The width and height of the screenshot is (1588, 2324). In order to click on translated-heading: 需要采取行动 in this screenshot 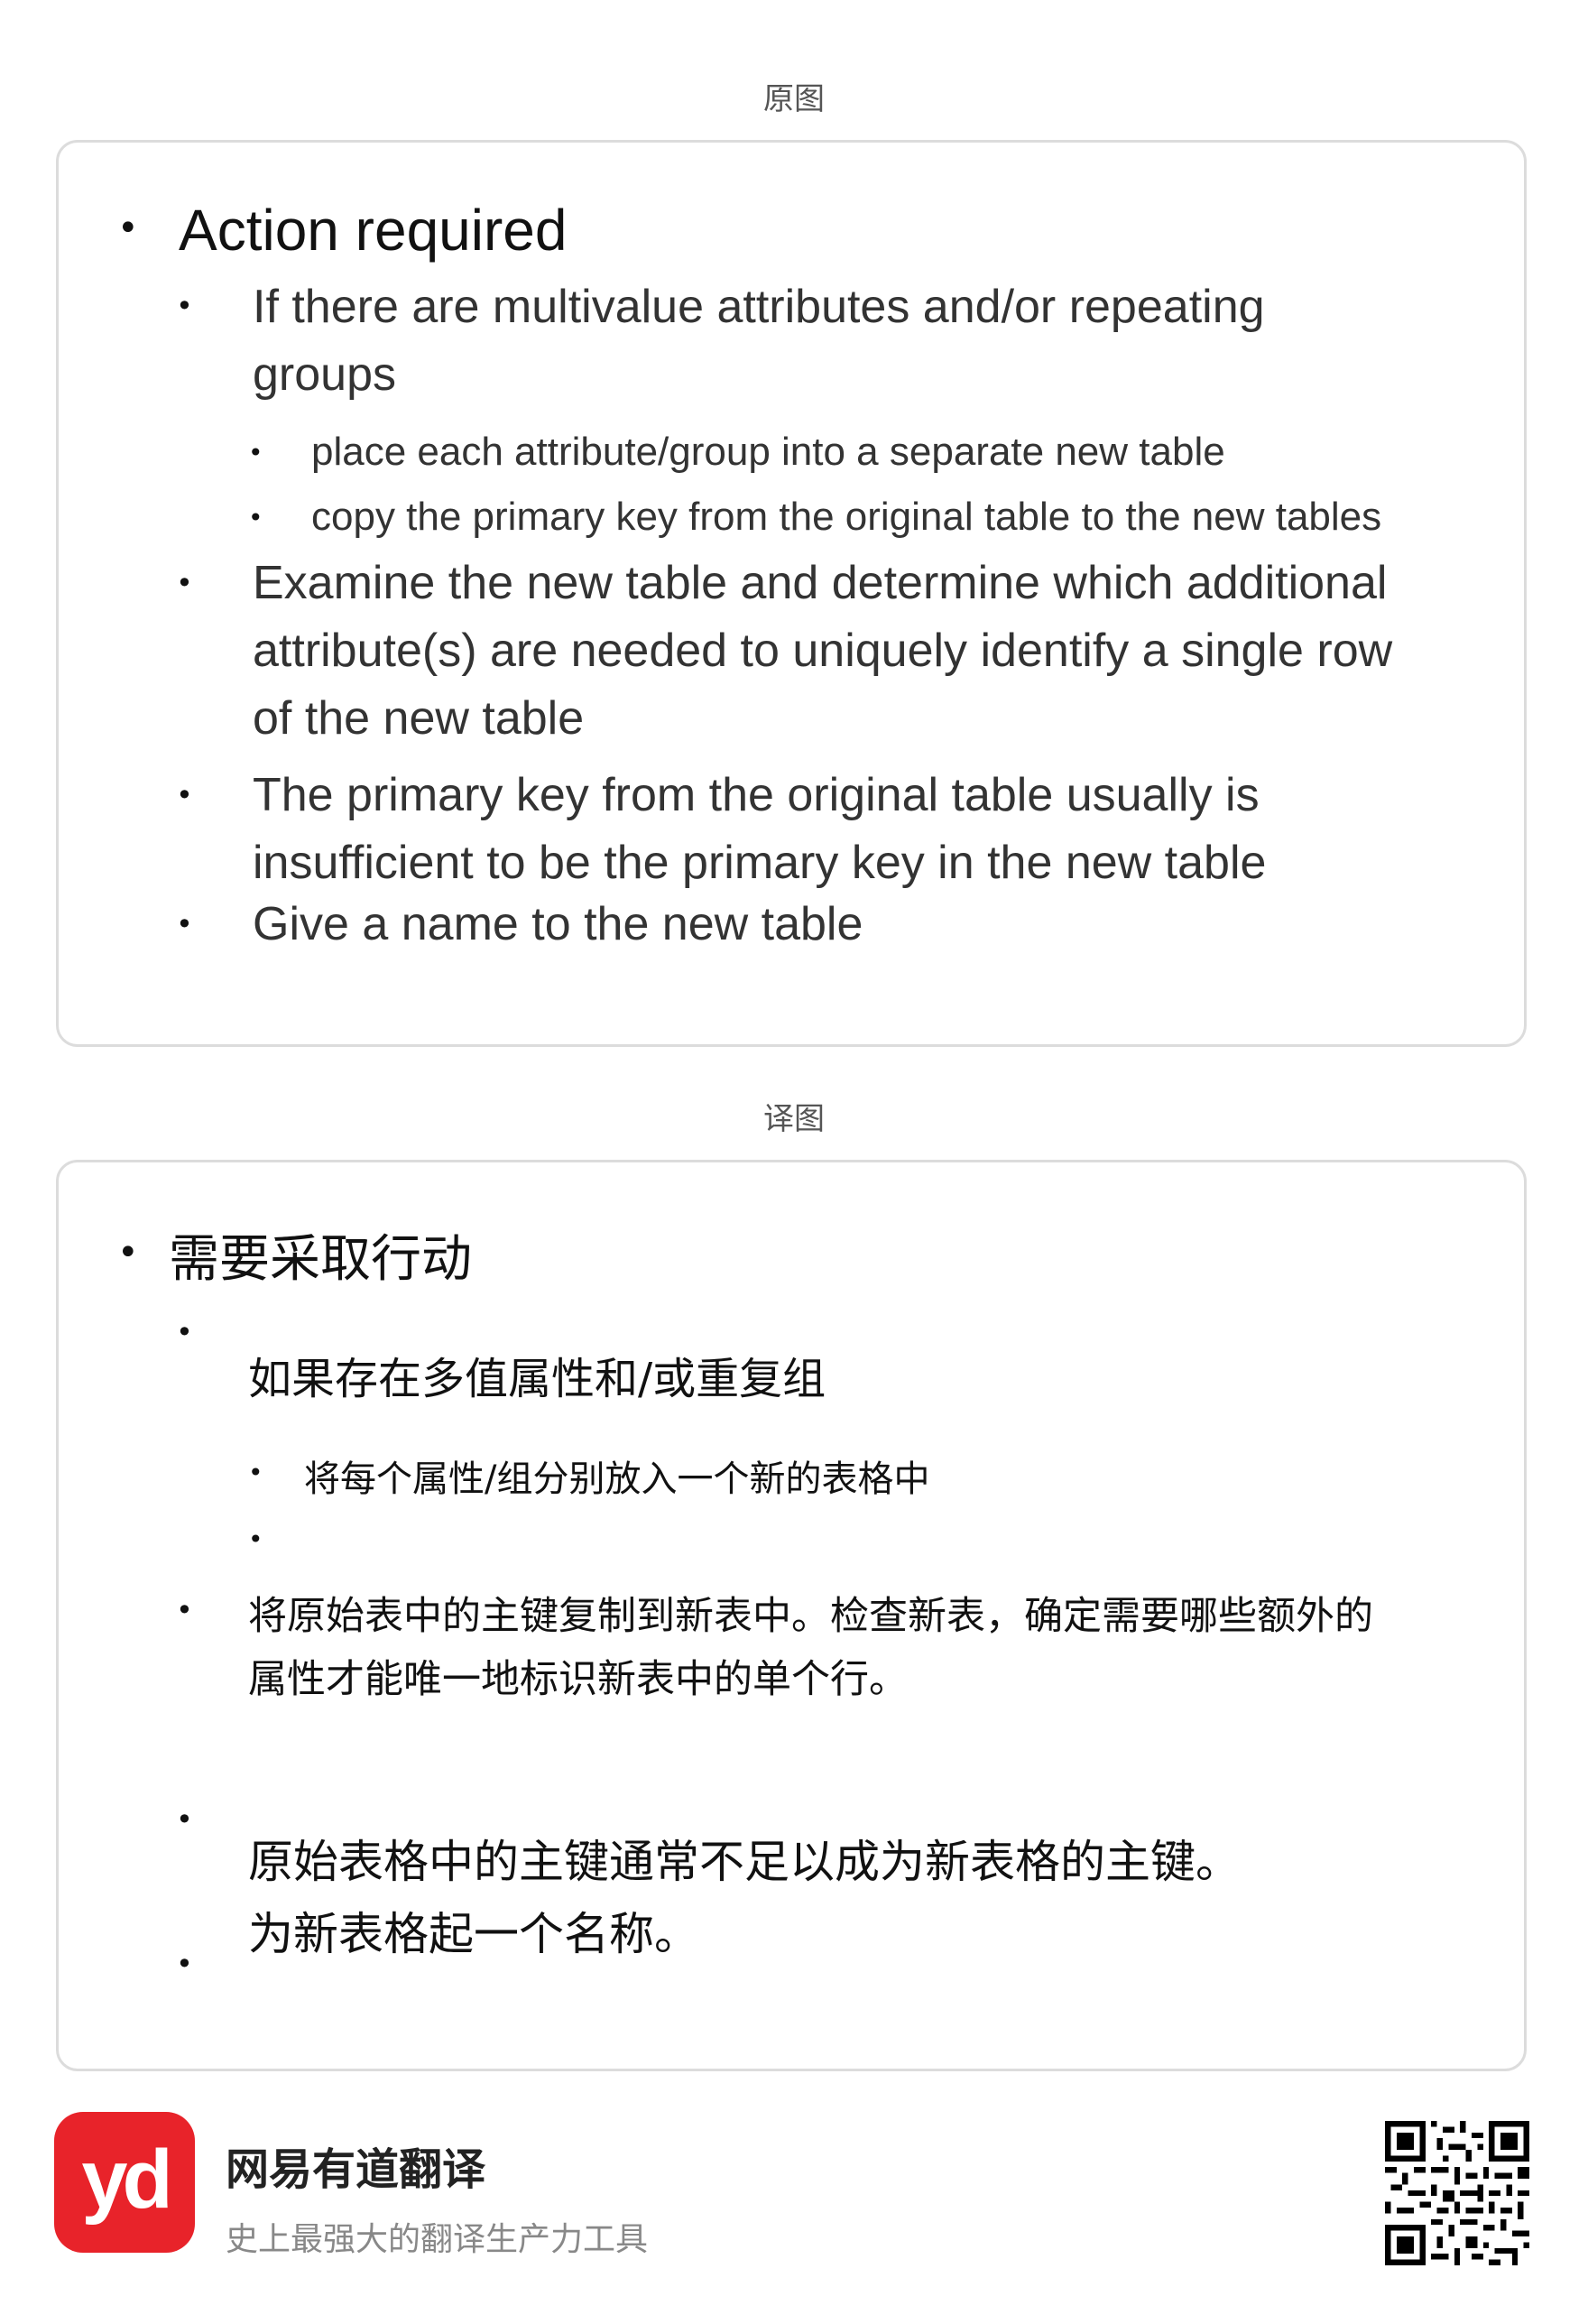, I will do `click(320, 1259)`.